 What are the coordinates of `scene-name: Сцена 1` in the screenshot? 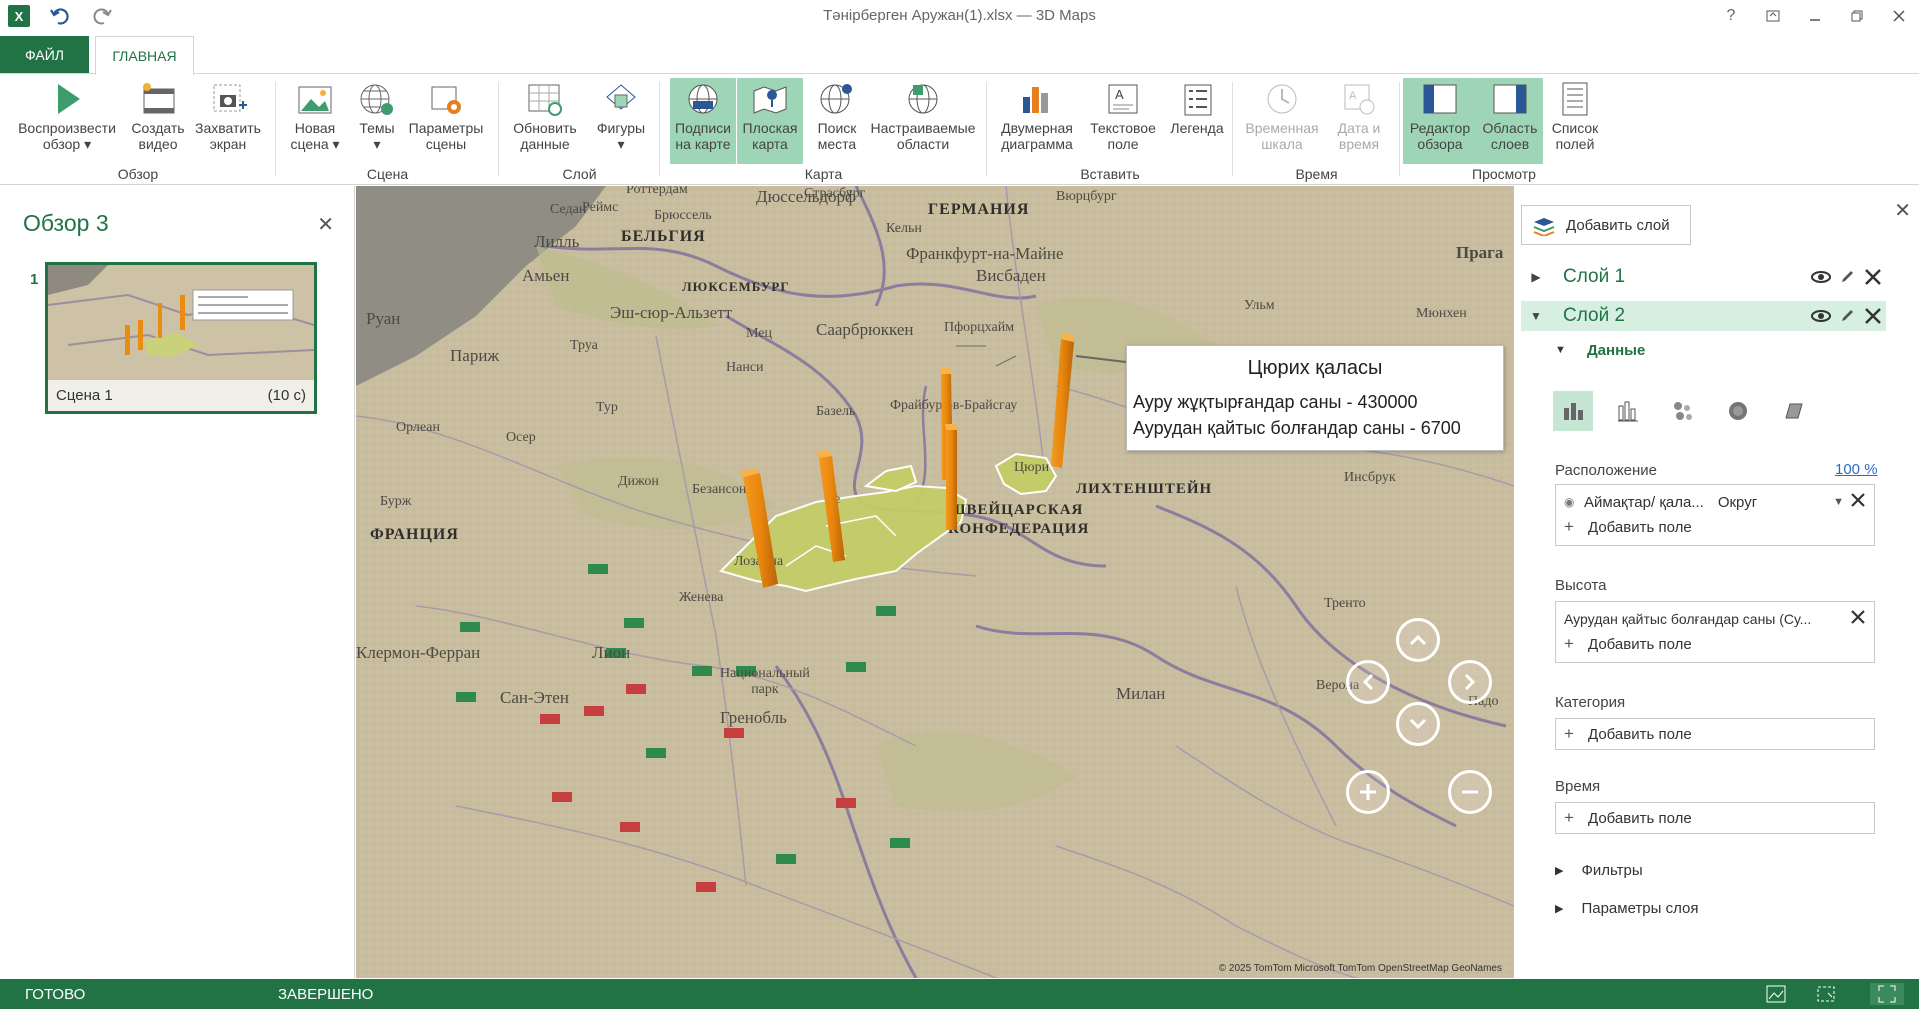 It's located at (84, 395).